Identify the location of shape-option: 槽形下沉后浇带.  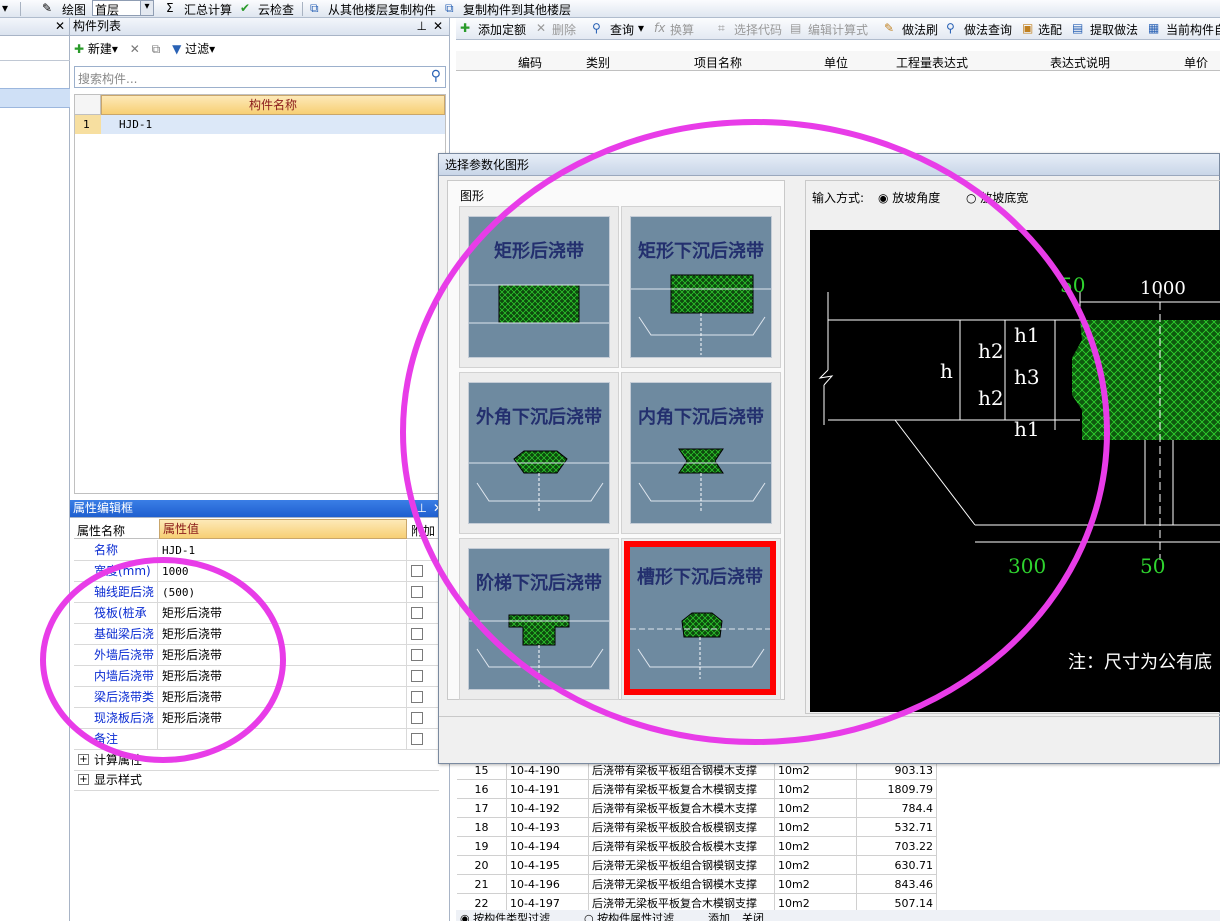
(701, 619).